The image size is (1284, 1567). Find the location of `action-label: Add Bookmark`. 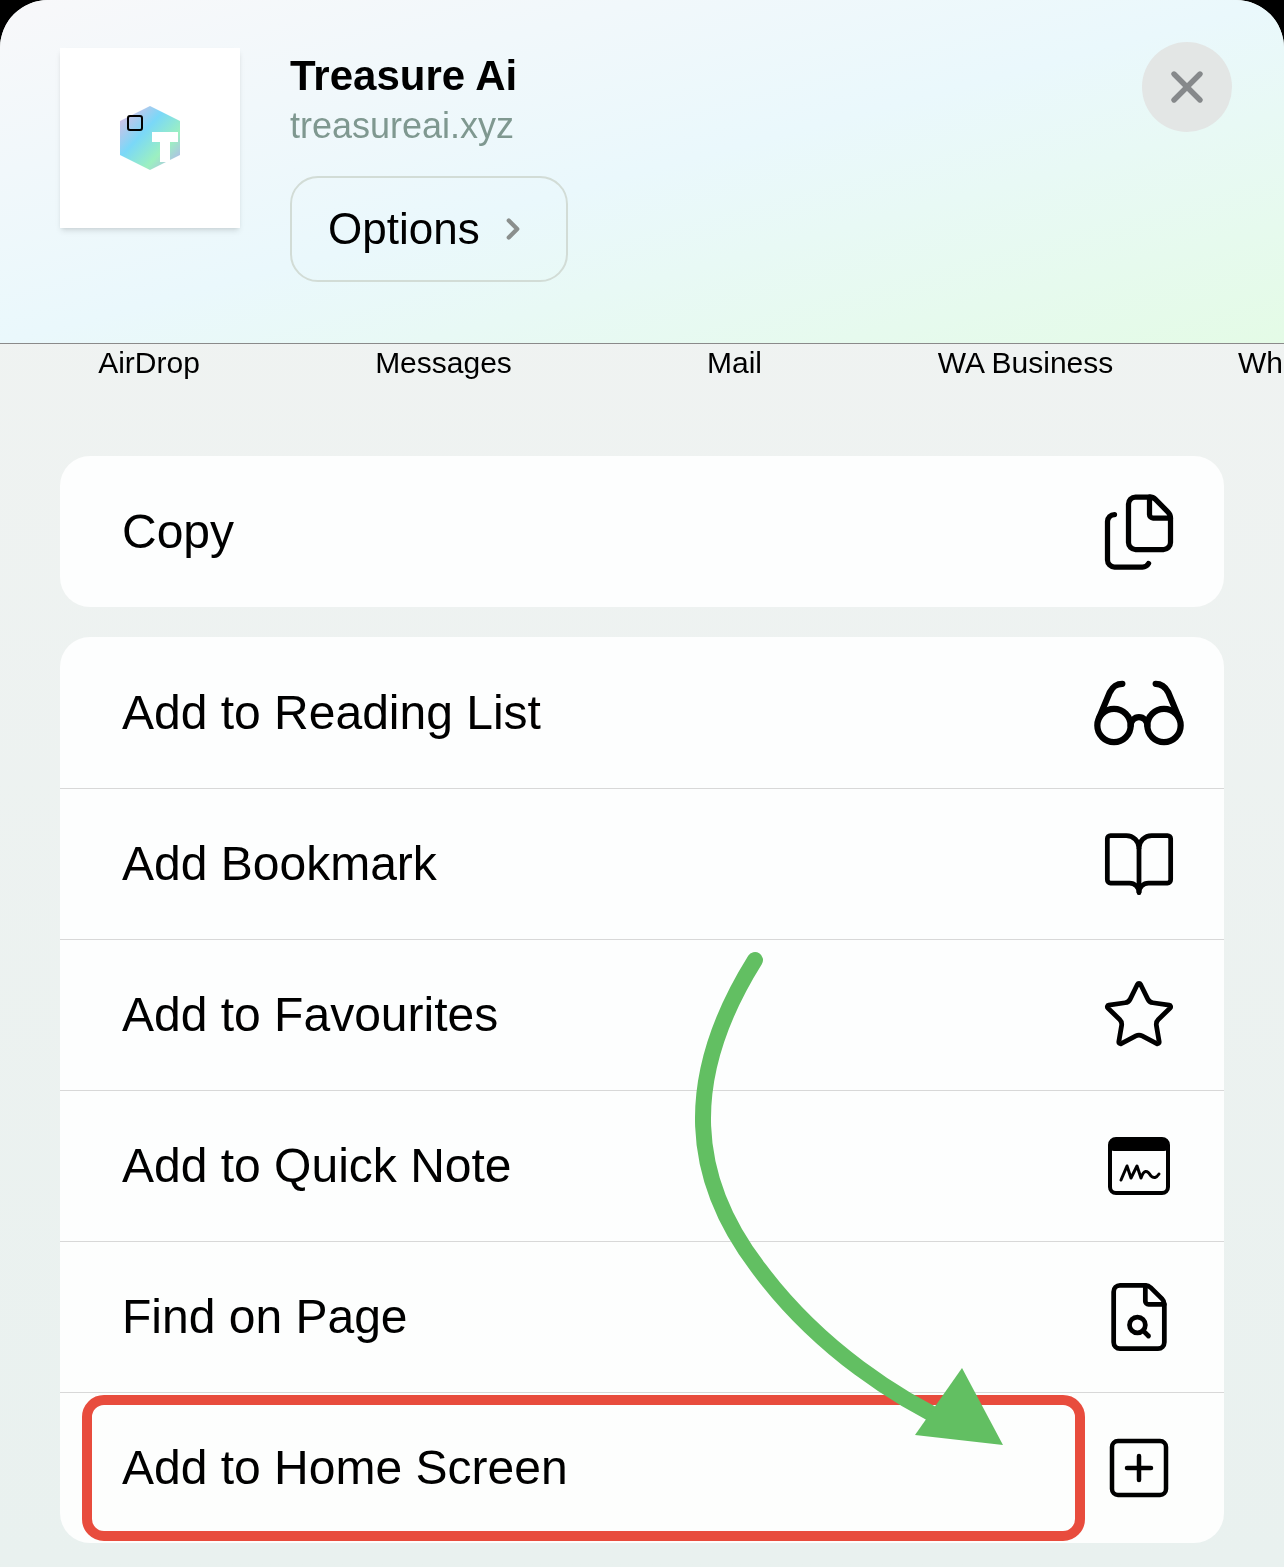

action-label: Add Bookmark is located at coordinates (279, 864).